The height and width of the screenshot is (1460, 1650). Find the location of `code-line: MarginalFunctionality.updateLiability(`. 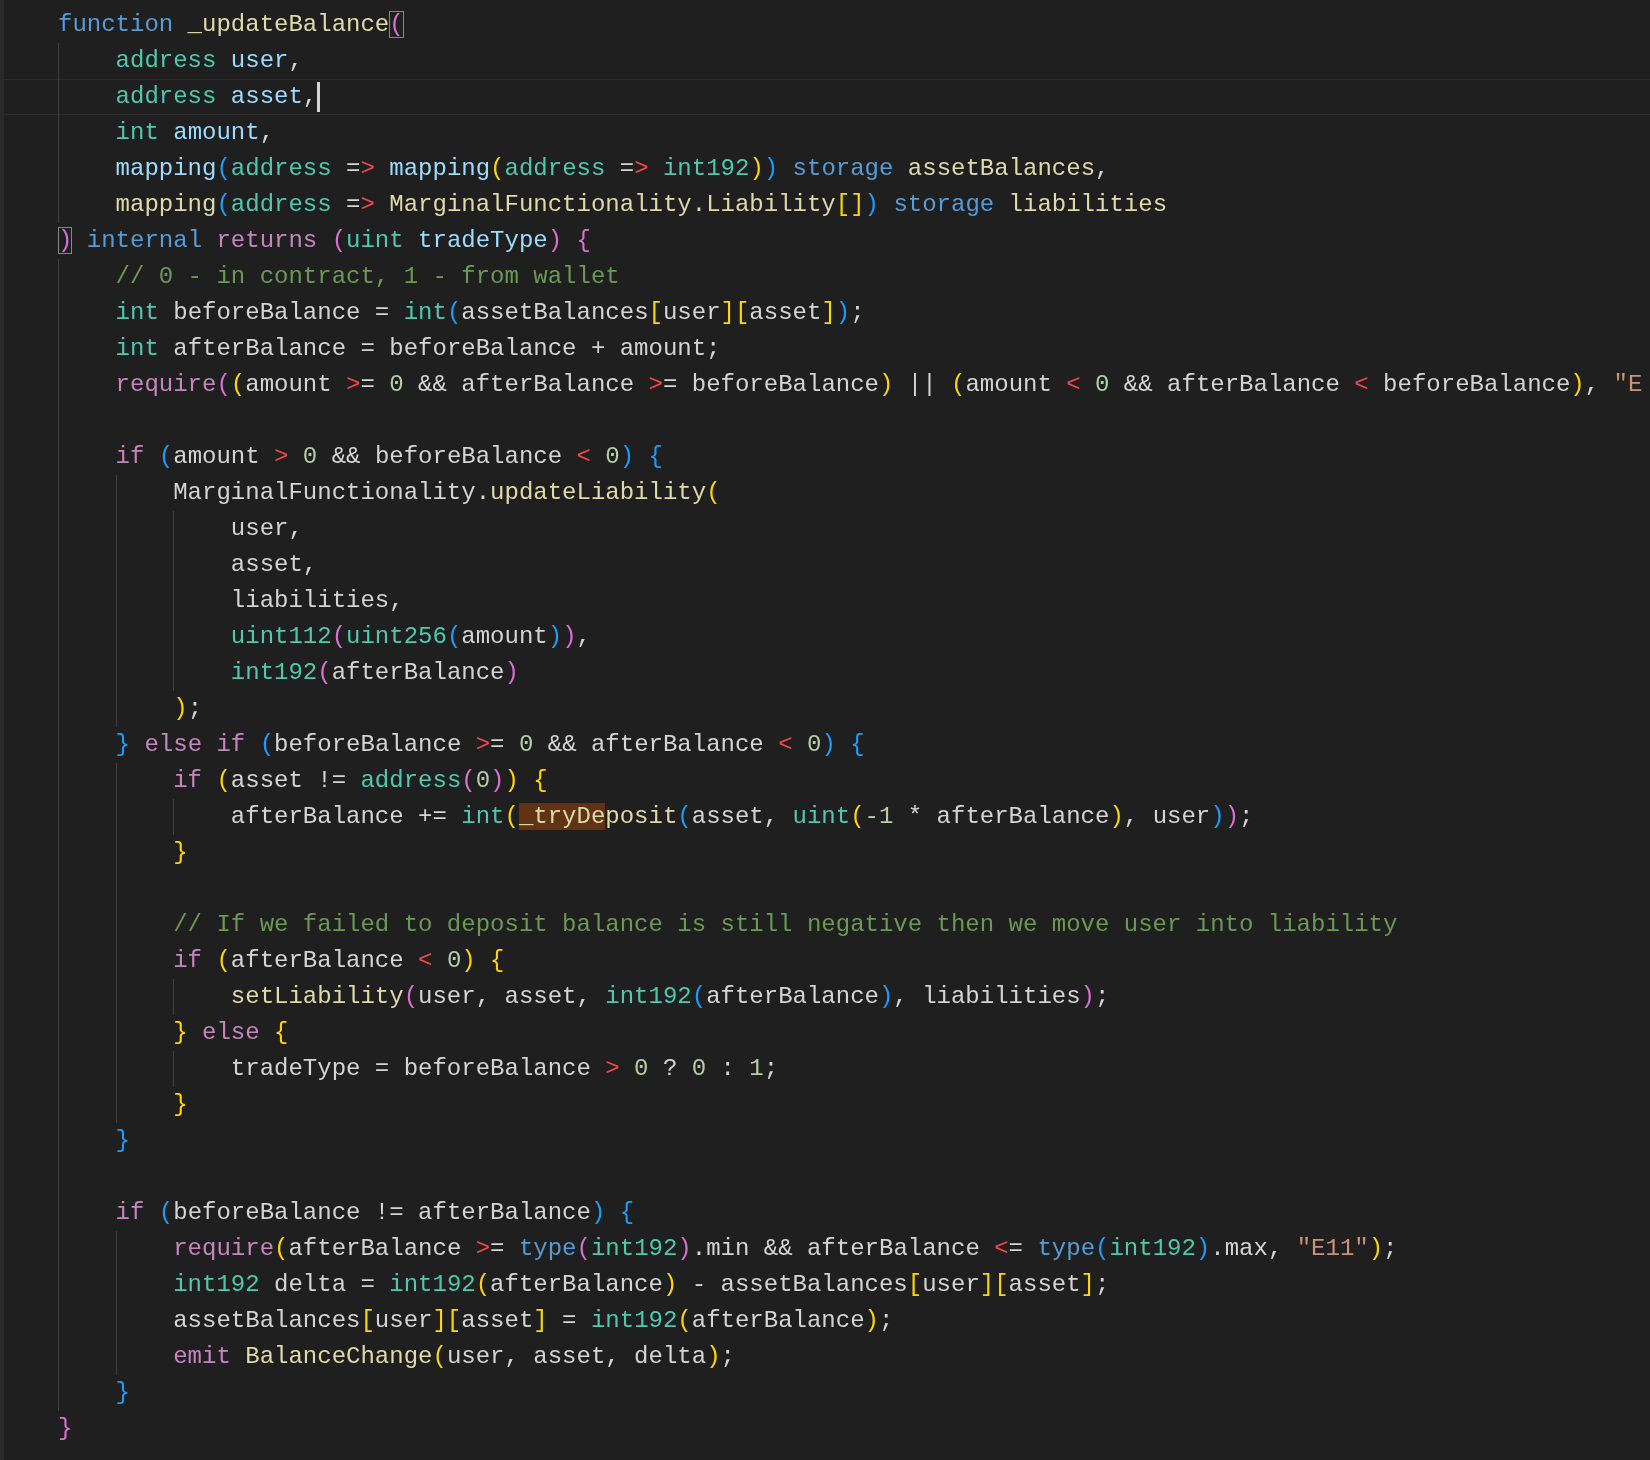

code-line: MarginalFunctionality.updateLiability( is located at coordinates (389, 493).